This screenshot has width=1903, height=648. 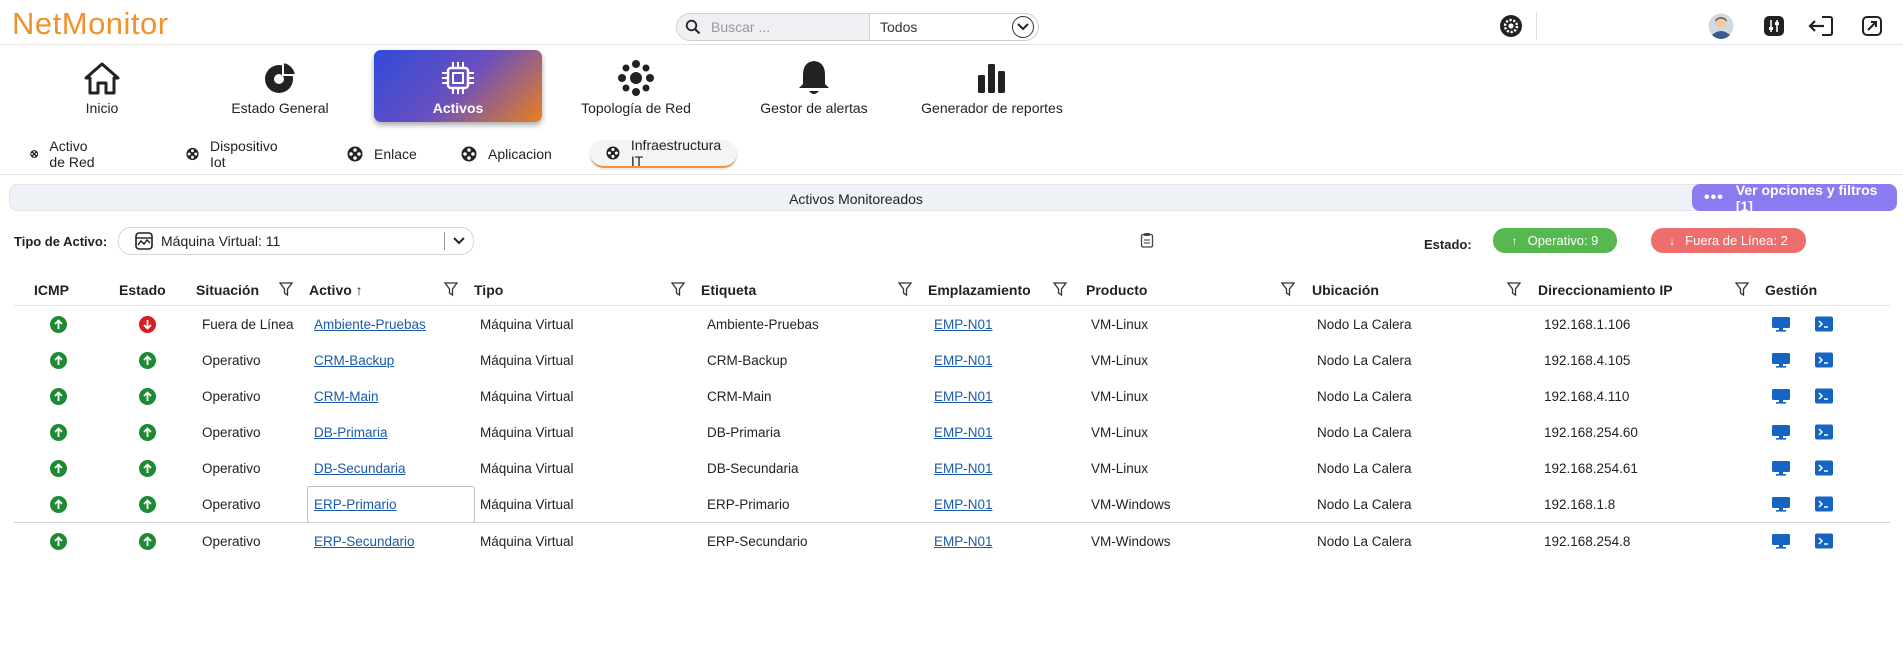 I want to click on search-input, so click(x=786, y=27).